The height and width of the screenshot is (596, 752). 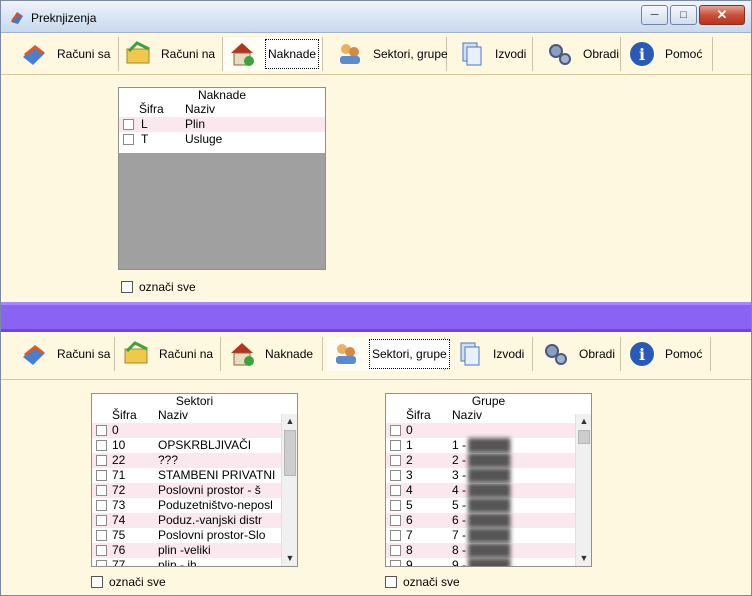 I want to click on toolbar-bottom-naknade: Naknade, so click(x=273, y=354).